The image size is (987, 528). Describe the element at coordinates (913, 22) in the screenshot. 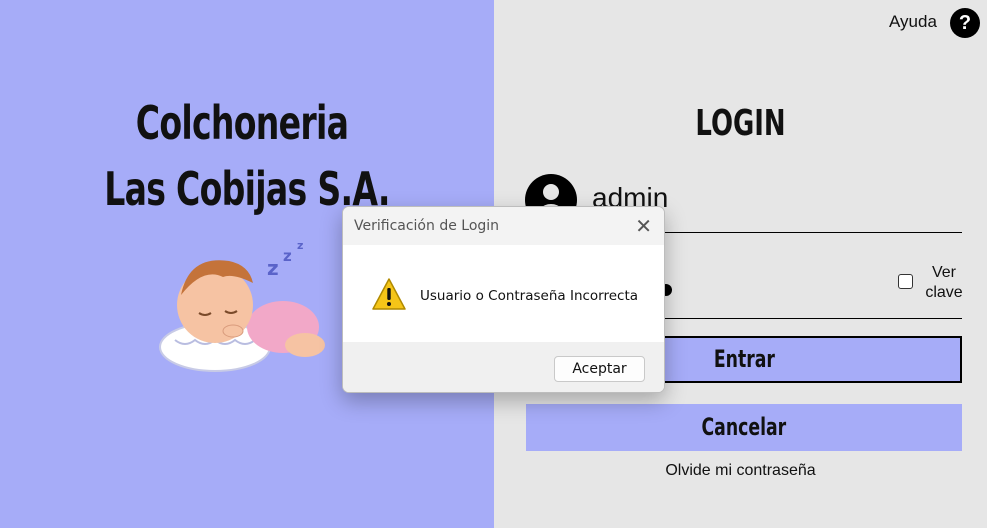

I see `help-link: Ayuda` at that location.